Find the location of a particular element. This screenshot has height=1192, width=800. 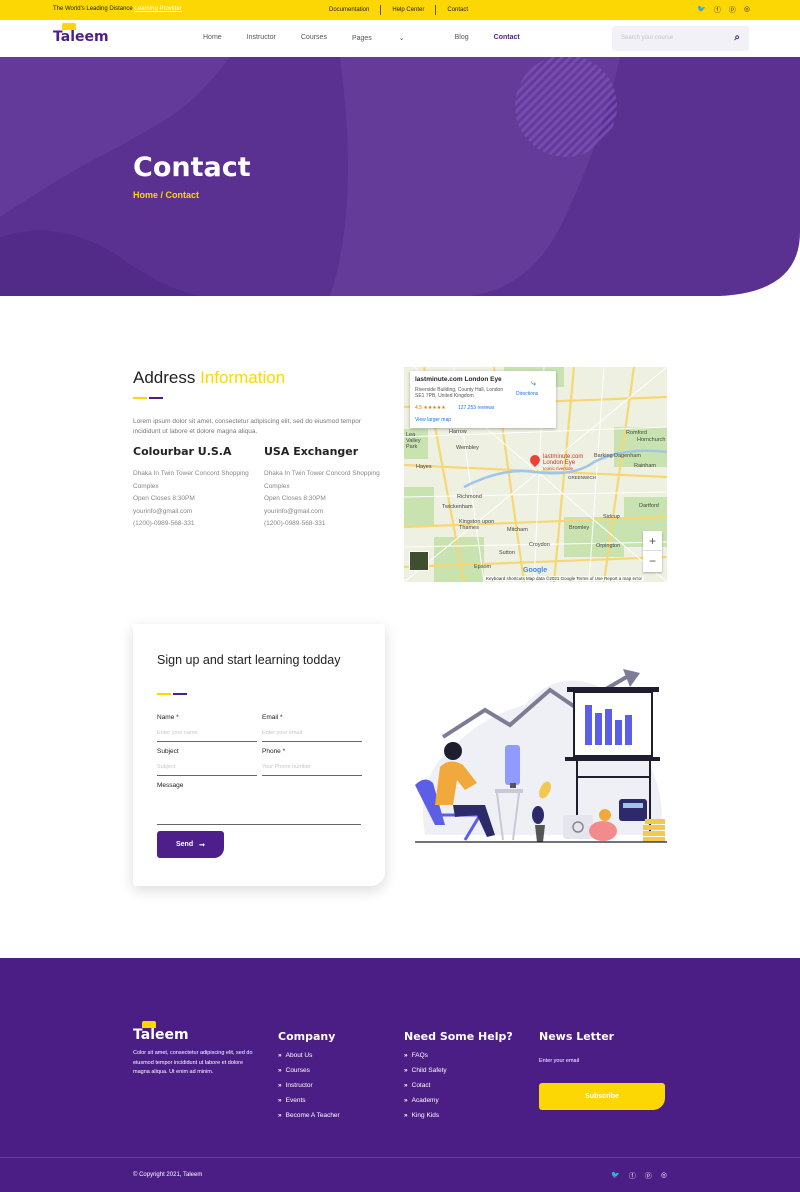

phone-label: Phone * is located at coordinates (274, 751).